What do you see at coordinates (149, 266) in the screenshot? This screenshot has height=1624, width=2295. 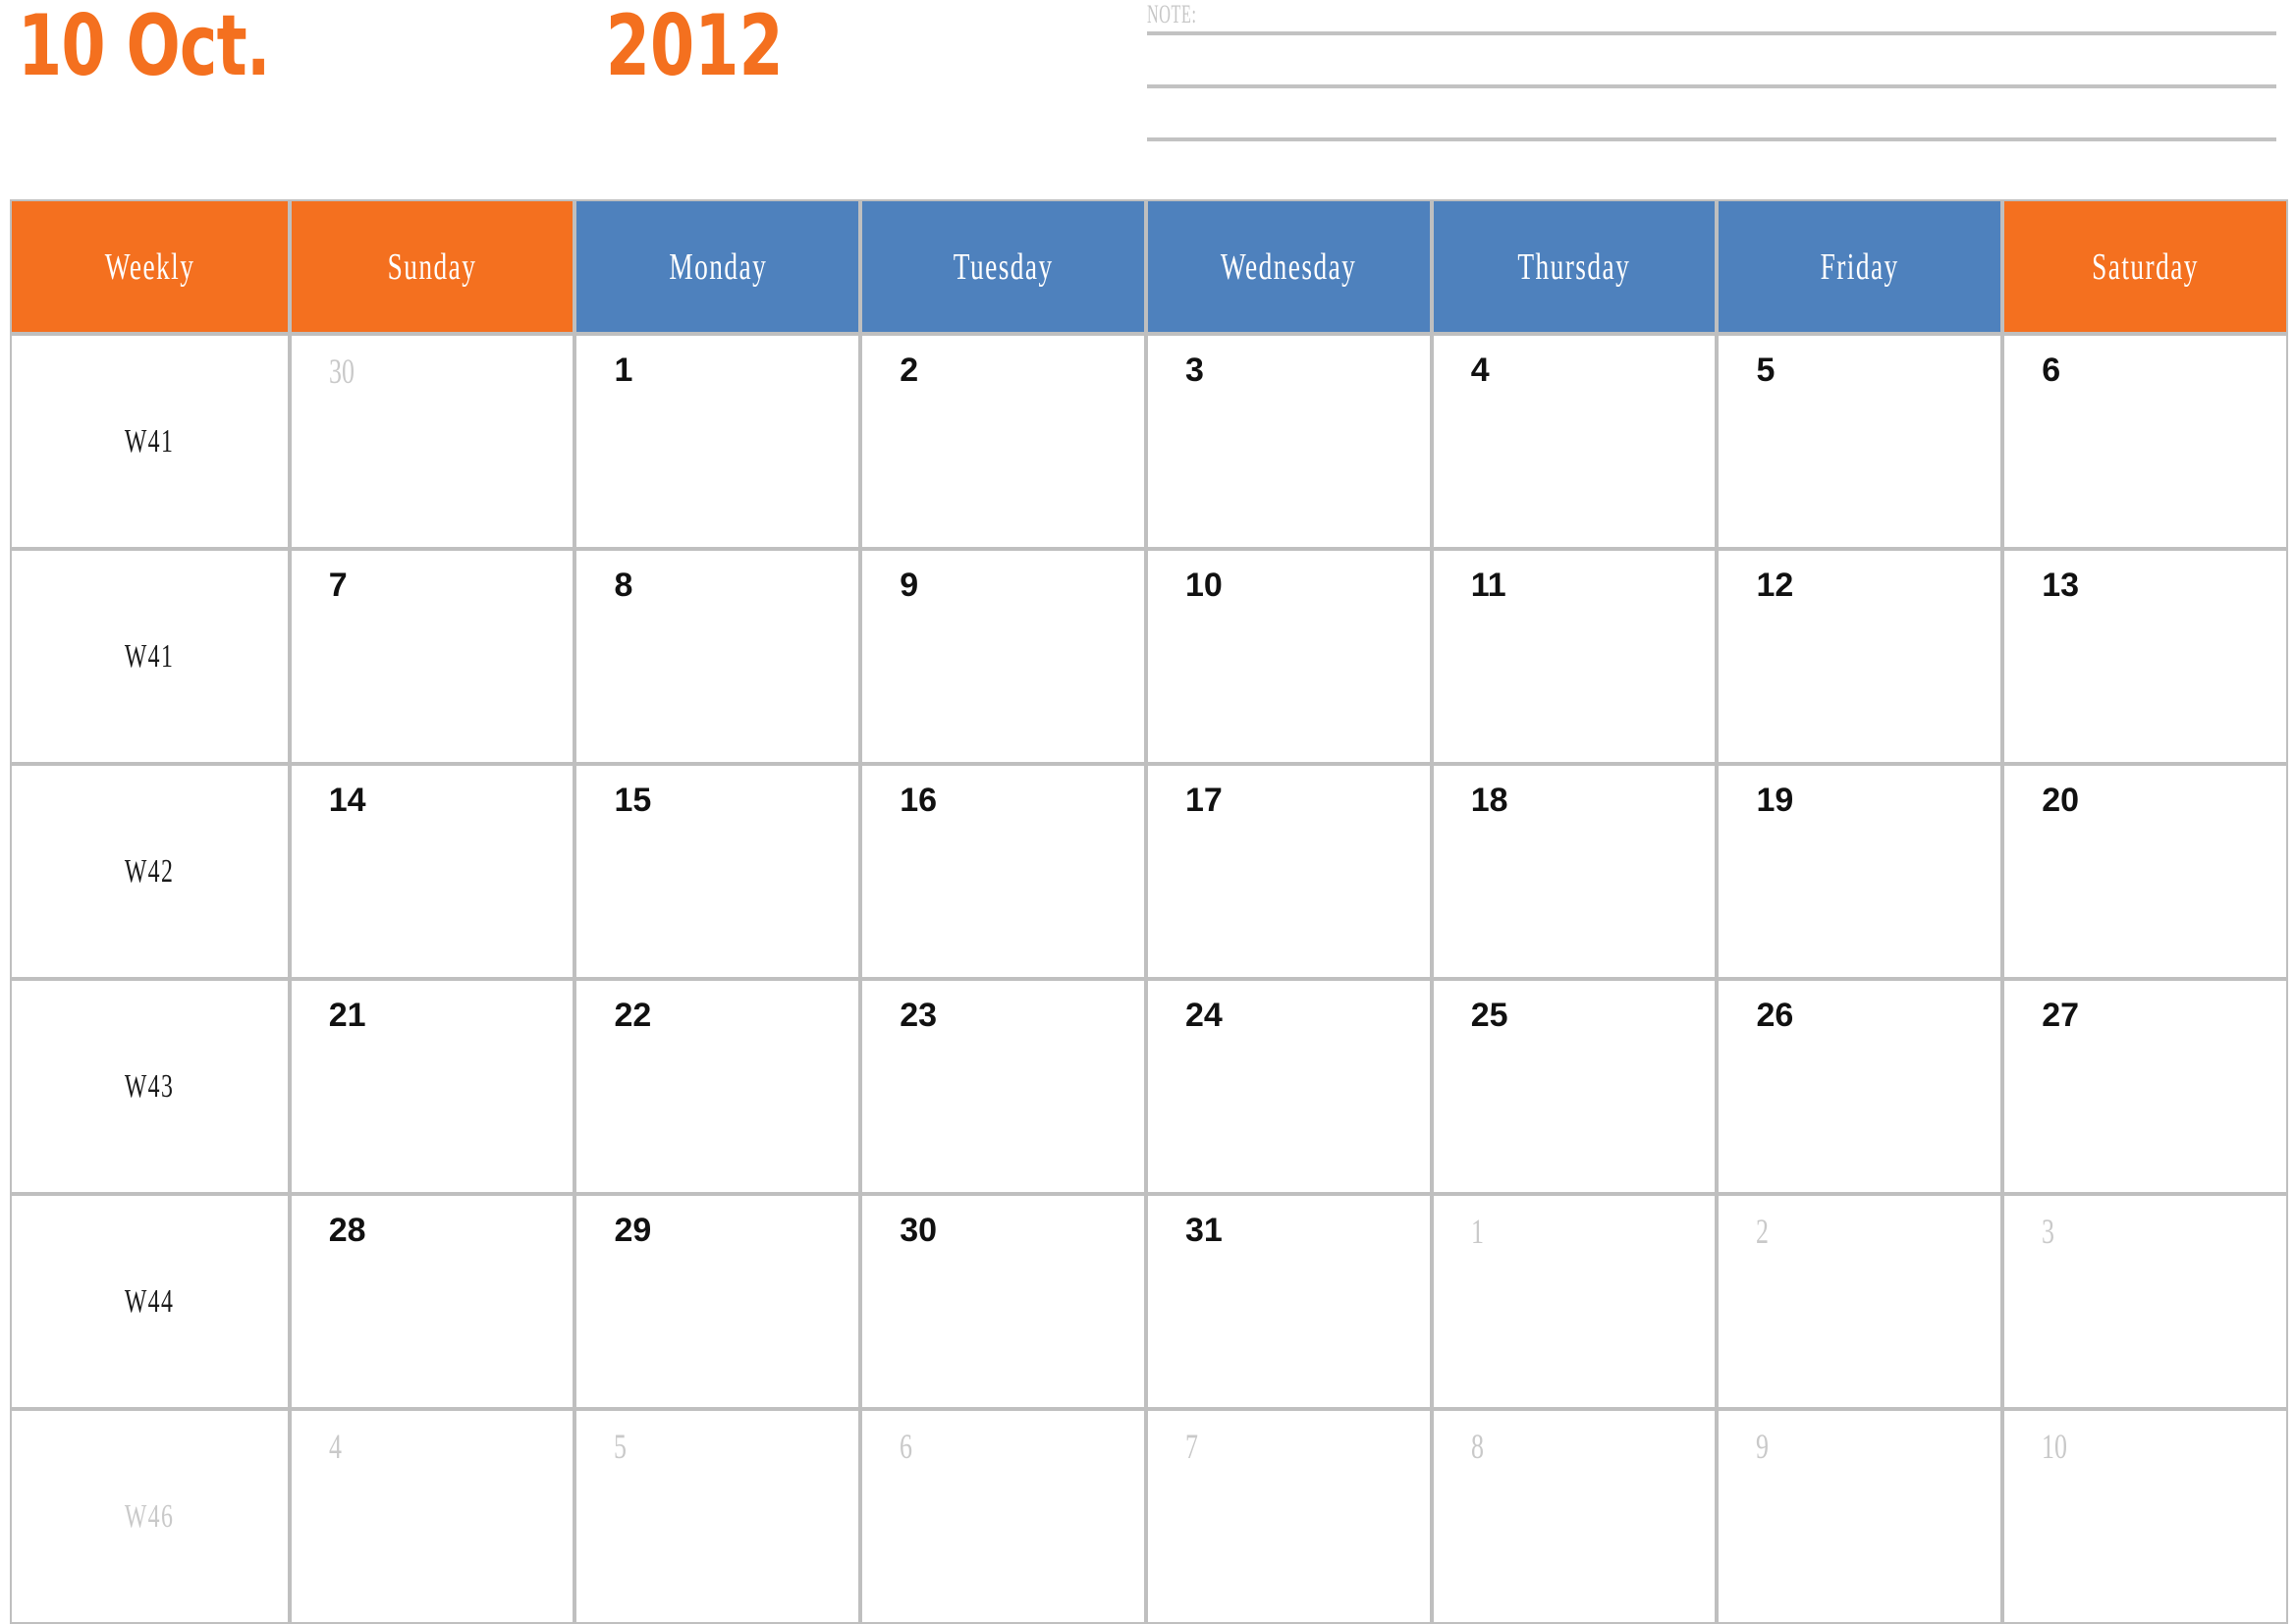 I see `column-header-label: Weekly` at bounding box center [149, 266].